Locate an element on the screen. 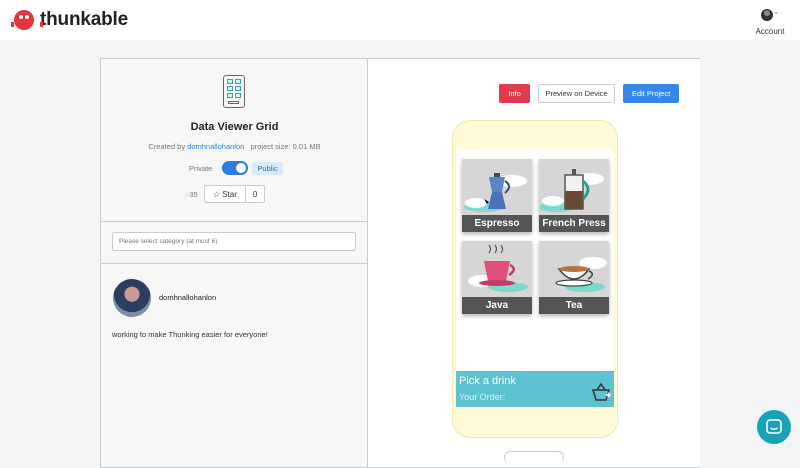 This screenshot has height=468, width=800. your-order-label: Your Order: is located at coordinates (482, 397).